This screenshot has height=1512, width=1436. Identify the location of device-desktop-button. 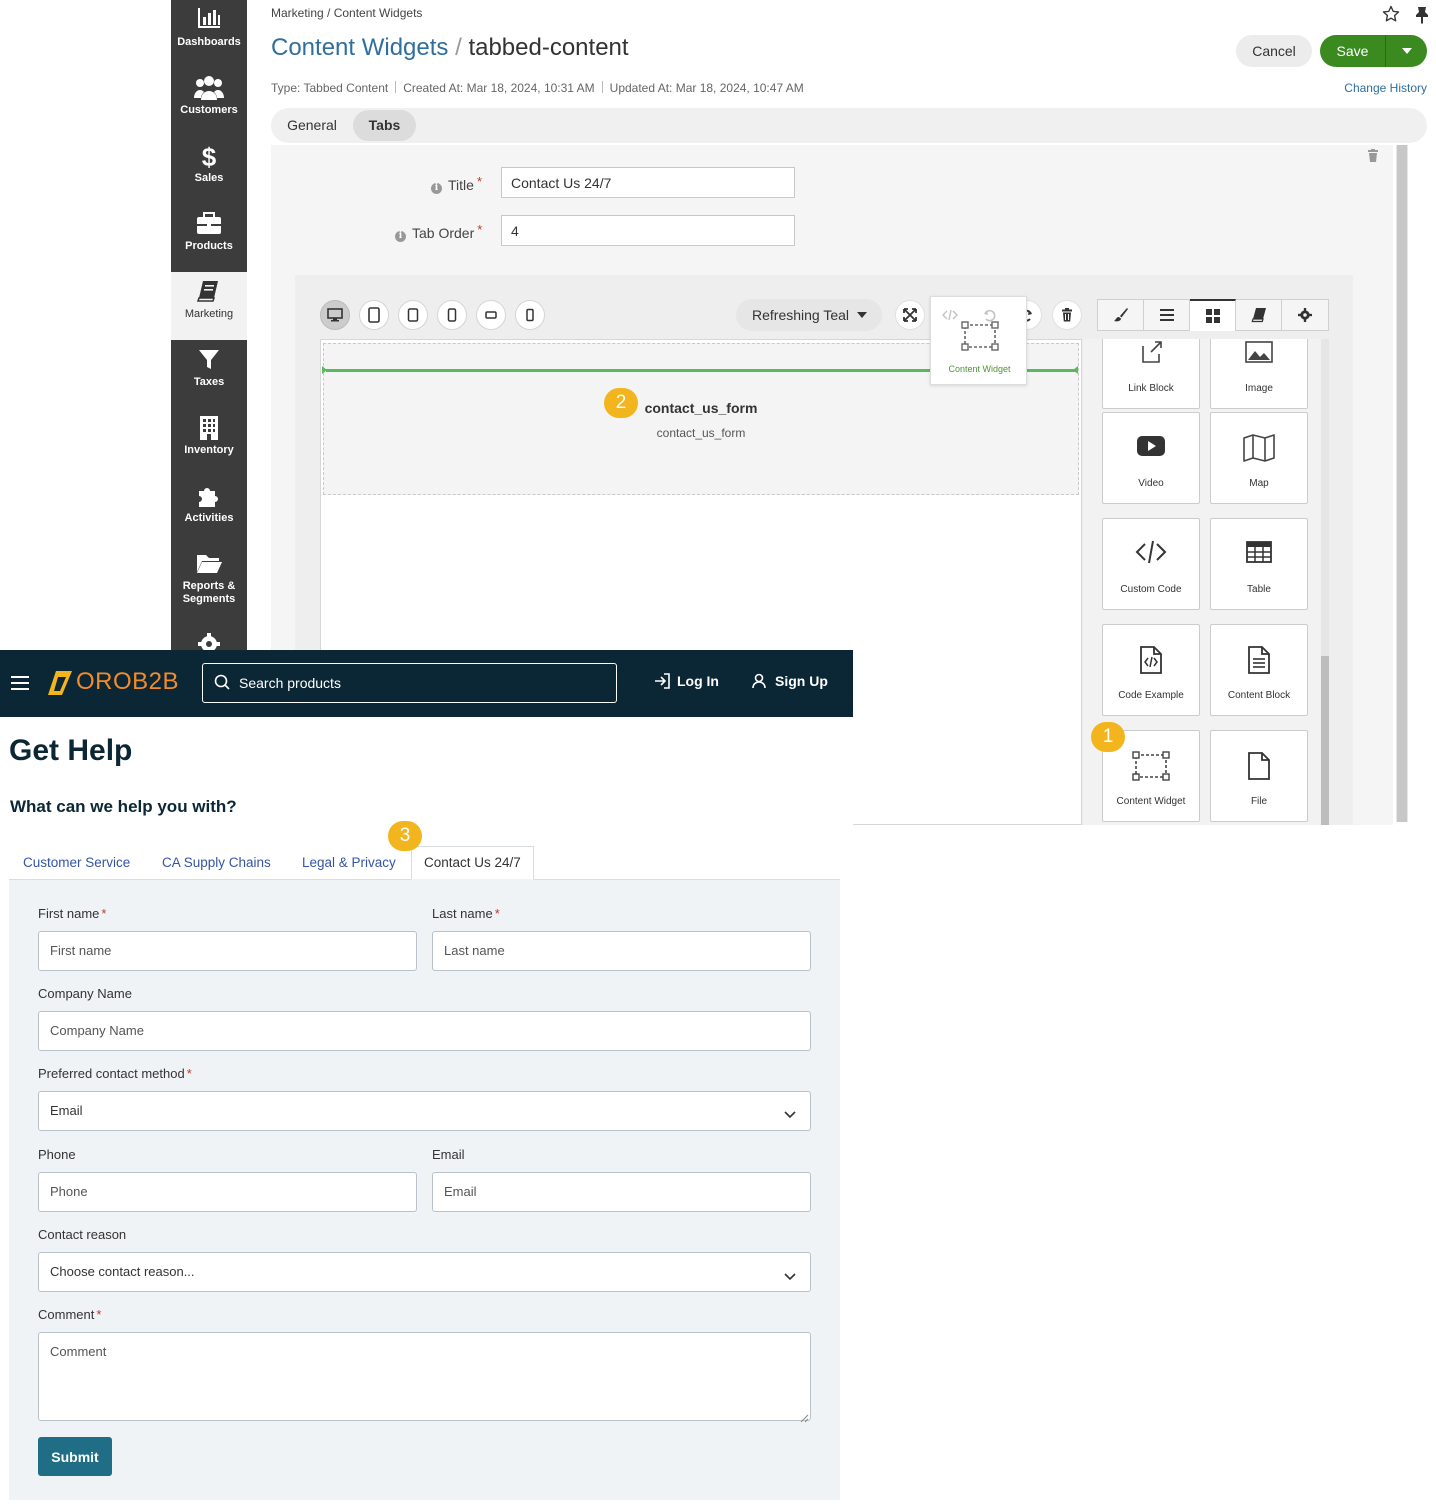
(335, 315).